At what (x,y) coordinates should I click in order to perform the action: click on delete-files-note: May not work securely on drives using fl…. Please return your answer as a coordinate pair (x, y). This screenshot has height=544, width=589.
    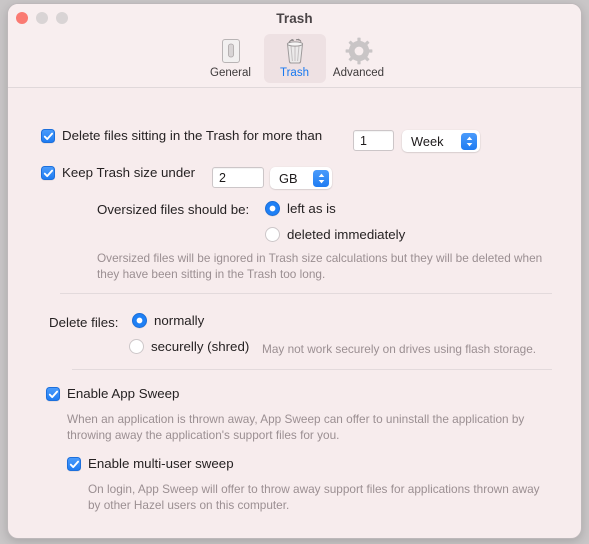
    Looking at the image, I should click on (399, 349).